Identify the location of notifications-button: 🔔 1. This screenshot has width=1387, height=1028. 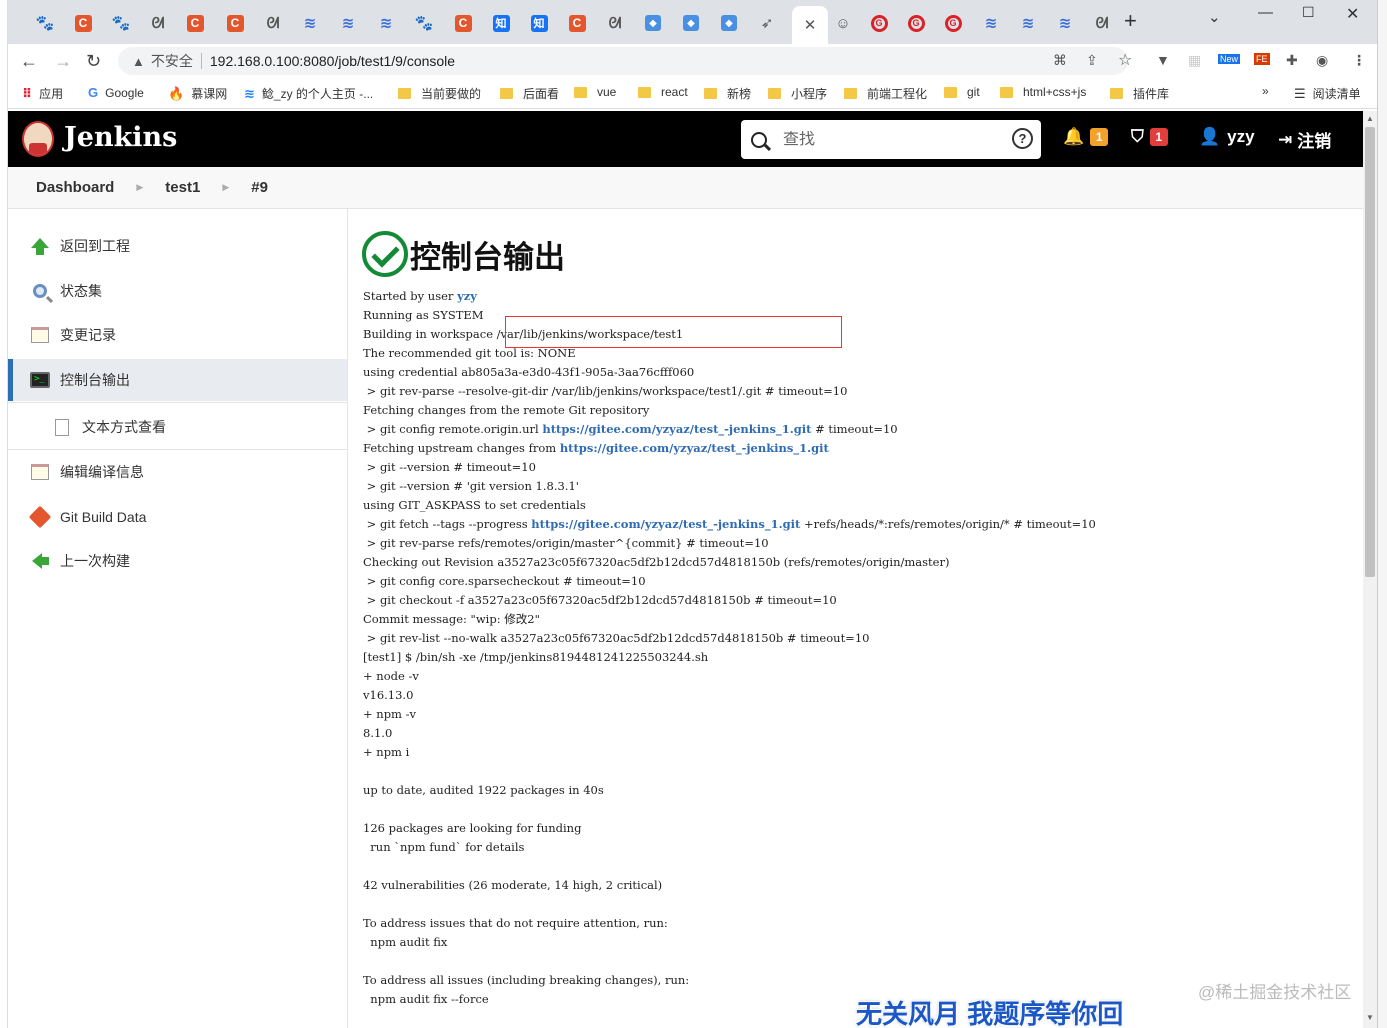
(1086, 137).